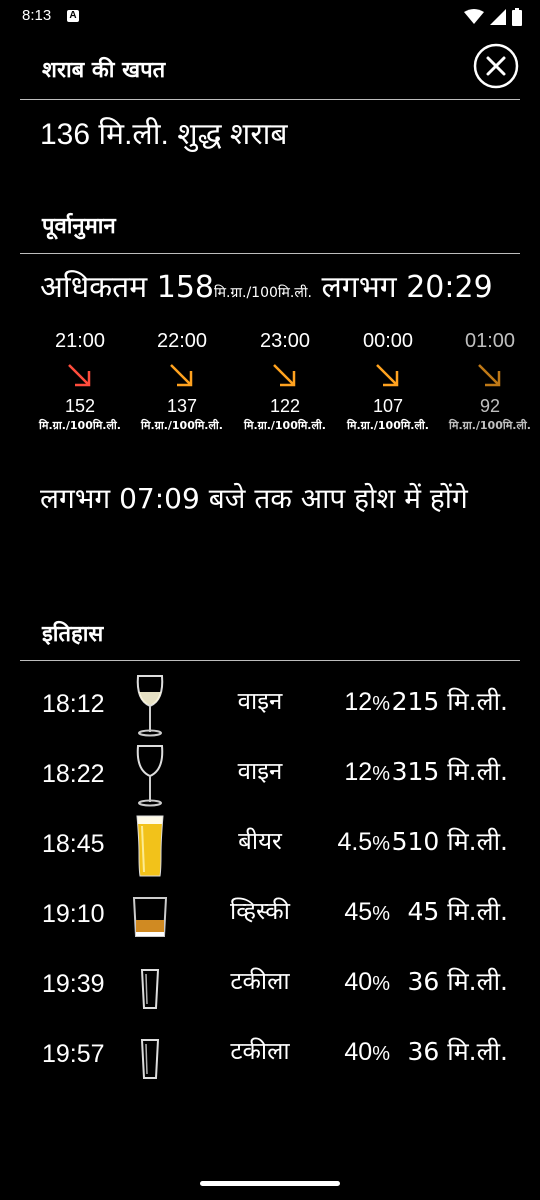 The width and height of the screenshot is (540, 1200). I want to click on forecast-item: 22:00 137 मि.ग्रा./100मि.ली., so click(182, 381).